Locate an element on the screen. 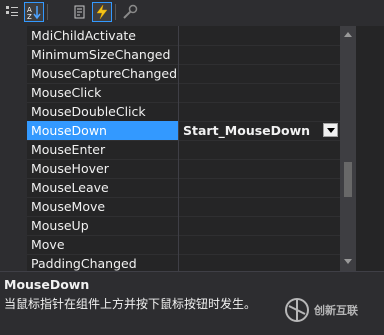 This screenshot has height=335, width=384. event-name: MouseHover is located at coordinates (70, 168).